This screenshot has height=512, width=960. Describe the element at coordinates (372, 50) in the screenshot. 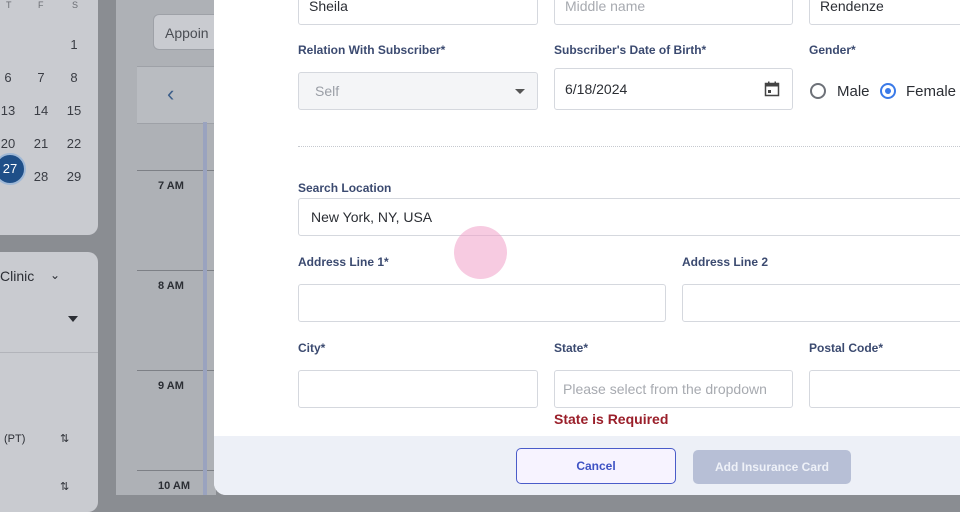

I see `relation-label: Relation With Subscriber*` at that location.